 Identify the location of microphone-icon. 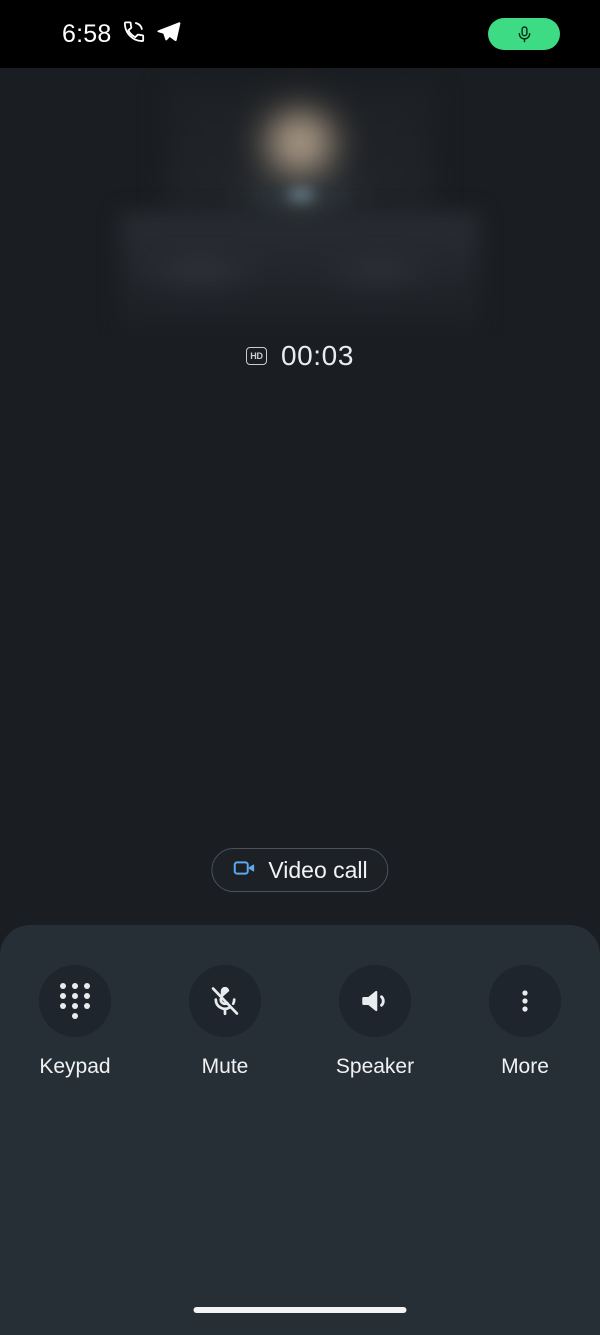
(524, 33).